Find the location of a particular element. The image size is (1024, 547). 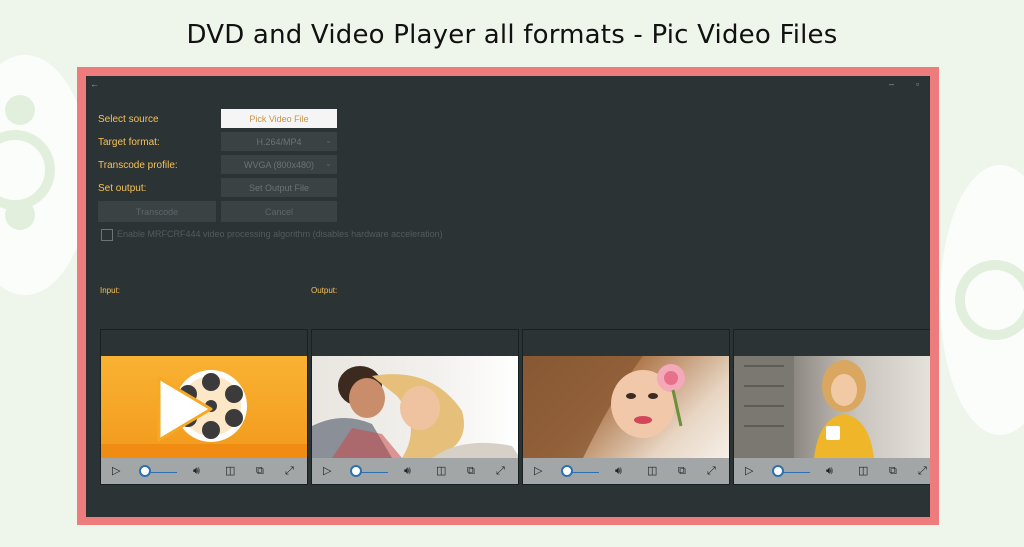

target-format-value: H.264/MP4 is located at coordinates (279, 141).